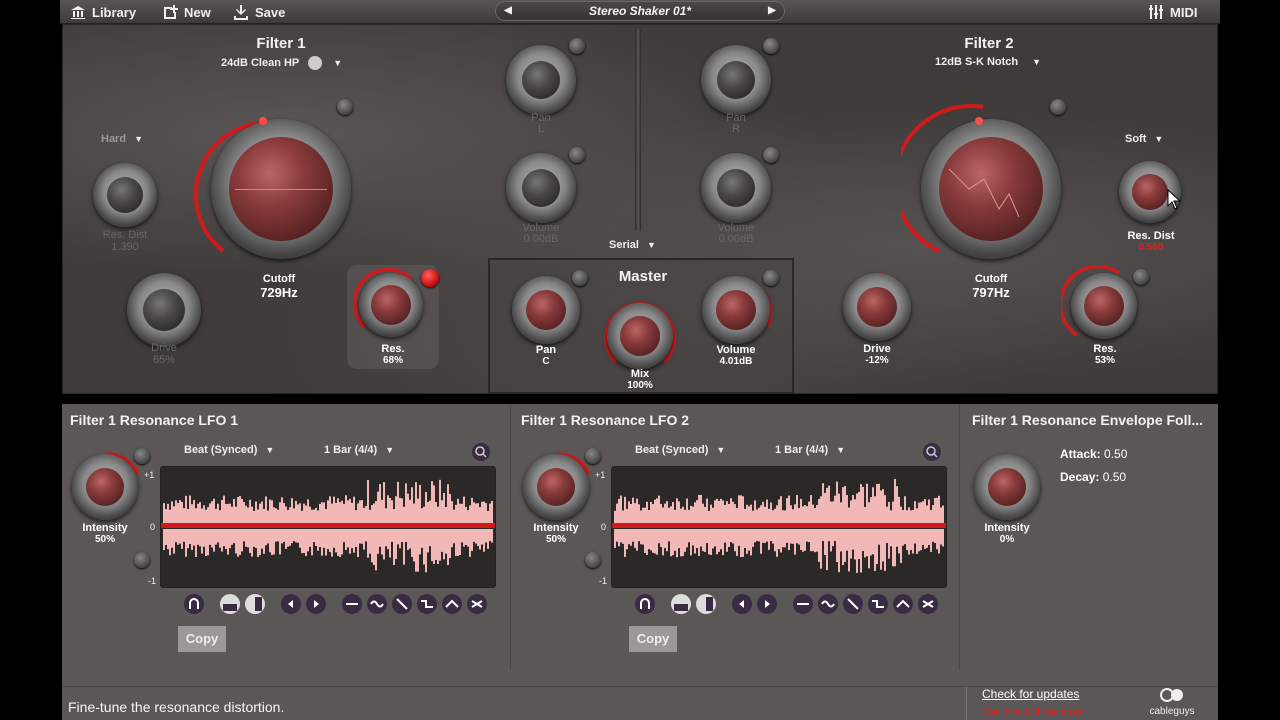 The image size is (1280, 720). I want to click on lfo2-intensity-mod-button, so click(593, 456).